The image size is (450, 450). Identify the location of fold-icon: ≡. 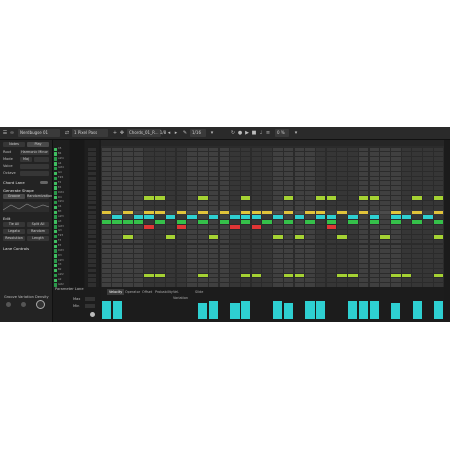
(268, 133).